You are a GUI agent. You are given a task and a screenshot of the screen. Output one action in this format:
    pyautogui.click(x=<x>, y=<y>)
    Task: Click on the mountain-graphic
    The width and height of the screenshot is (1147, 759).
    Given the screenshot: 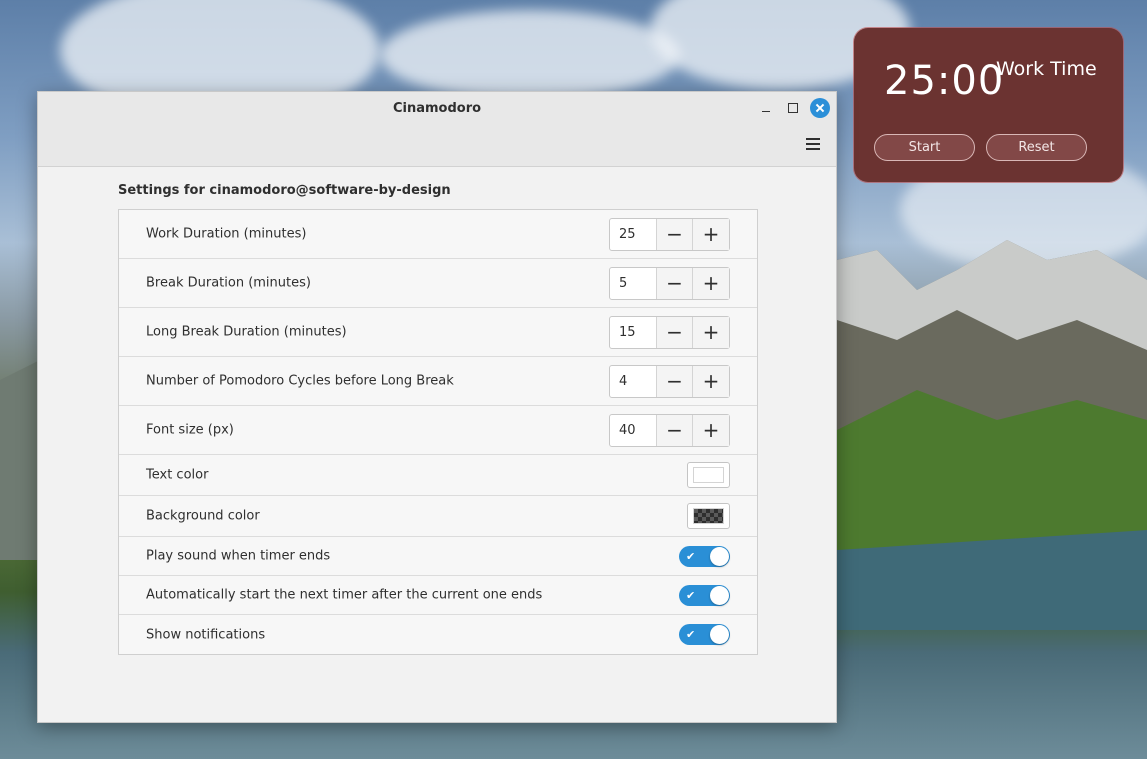 What is the action you would take?
    pyautogui.click(x=992, y=435)
    